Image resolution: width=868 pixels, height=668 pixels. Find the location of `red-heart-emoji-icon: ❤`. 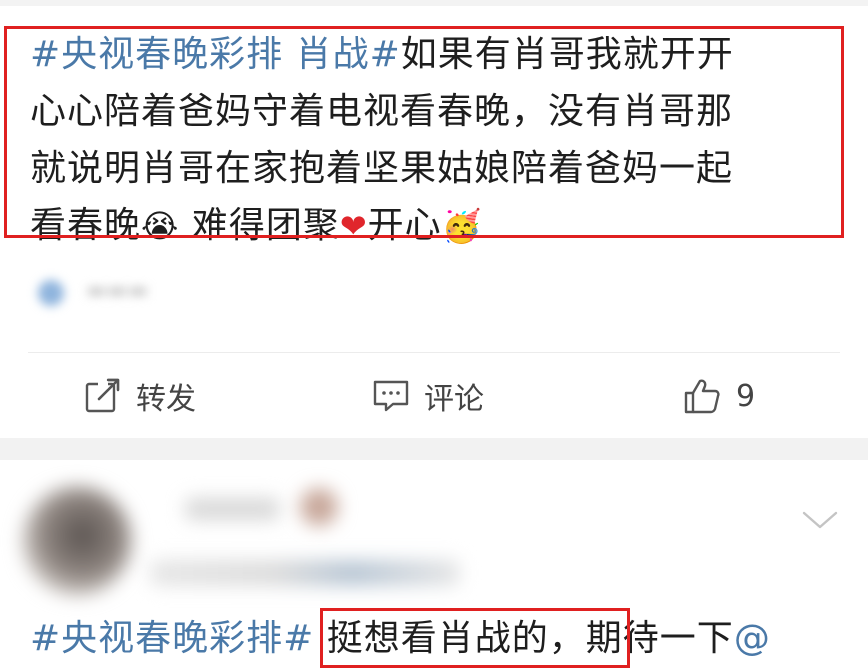

red-heart-emoji-icon: ❤ is located at coordinates (353, 226).